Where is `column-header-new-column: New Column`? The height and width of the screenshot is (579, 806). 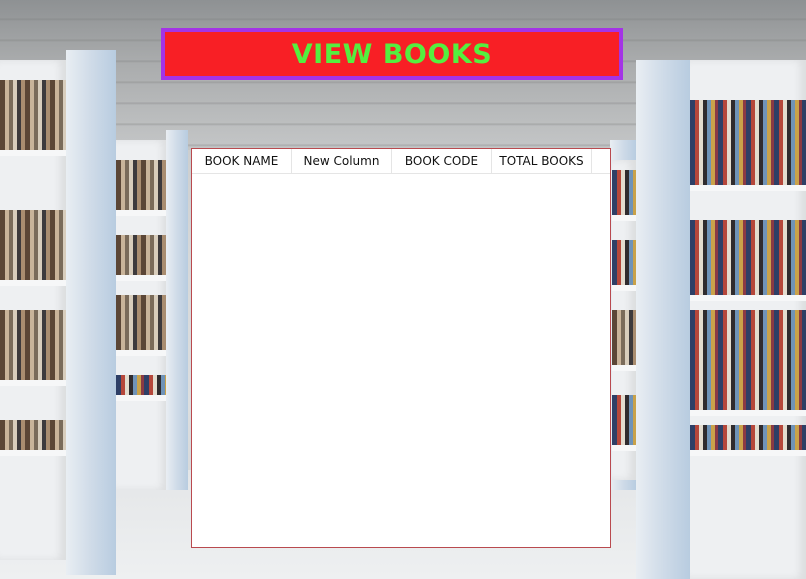 column-header-new-column: New Column is located at coordinates (342, 161).